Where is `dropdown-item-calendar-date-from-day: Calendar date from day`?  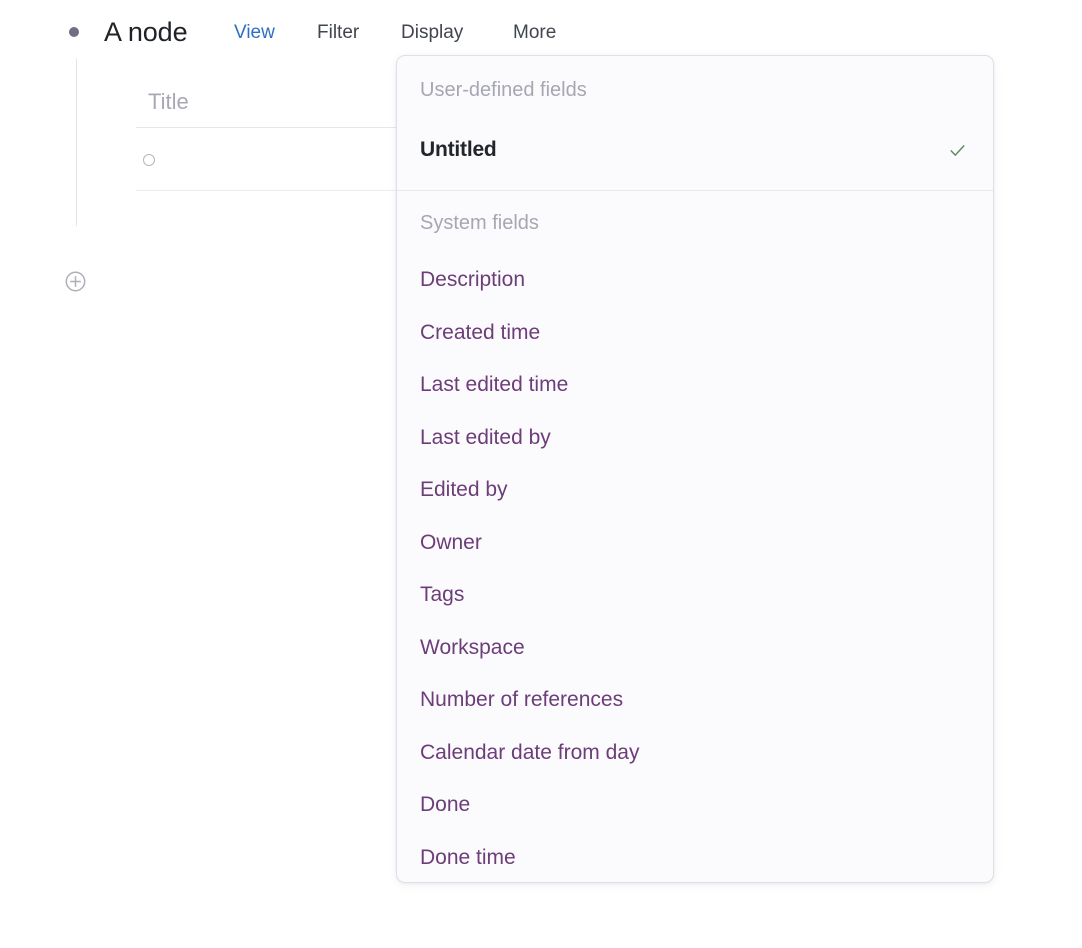 dropdown-item-calendar-date-from-day: Calendar date from day is located at coordinates (695, 753).